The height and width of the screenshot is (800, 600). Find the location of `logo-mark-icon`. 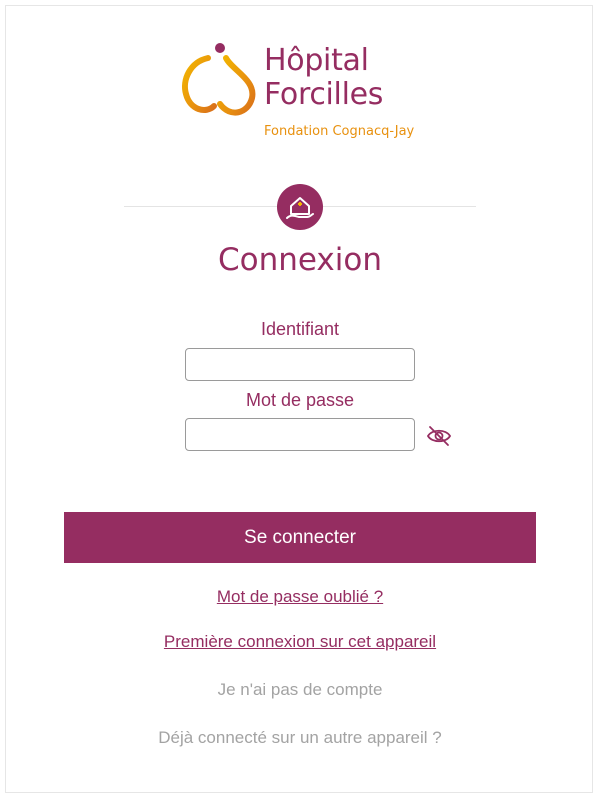

logo-mark-icon is located at coordinates (219, 79).